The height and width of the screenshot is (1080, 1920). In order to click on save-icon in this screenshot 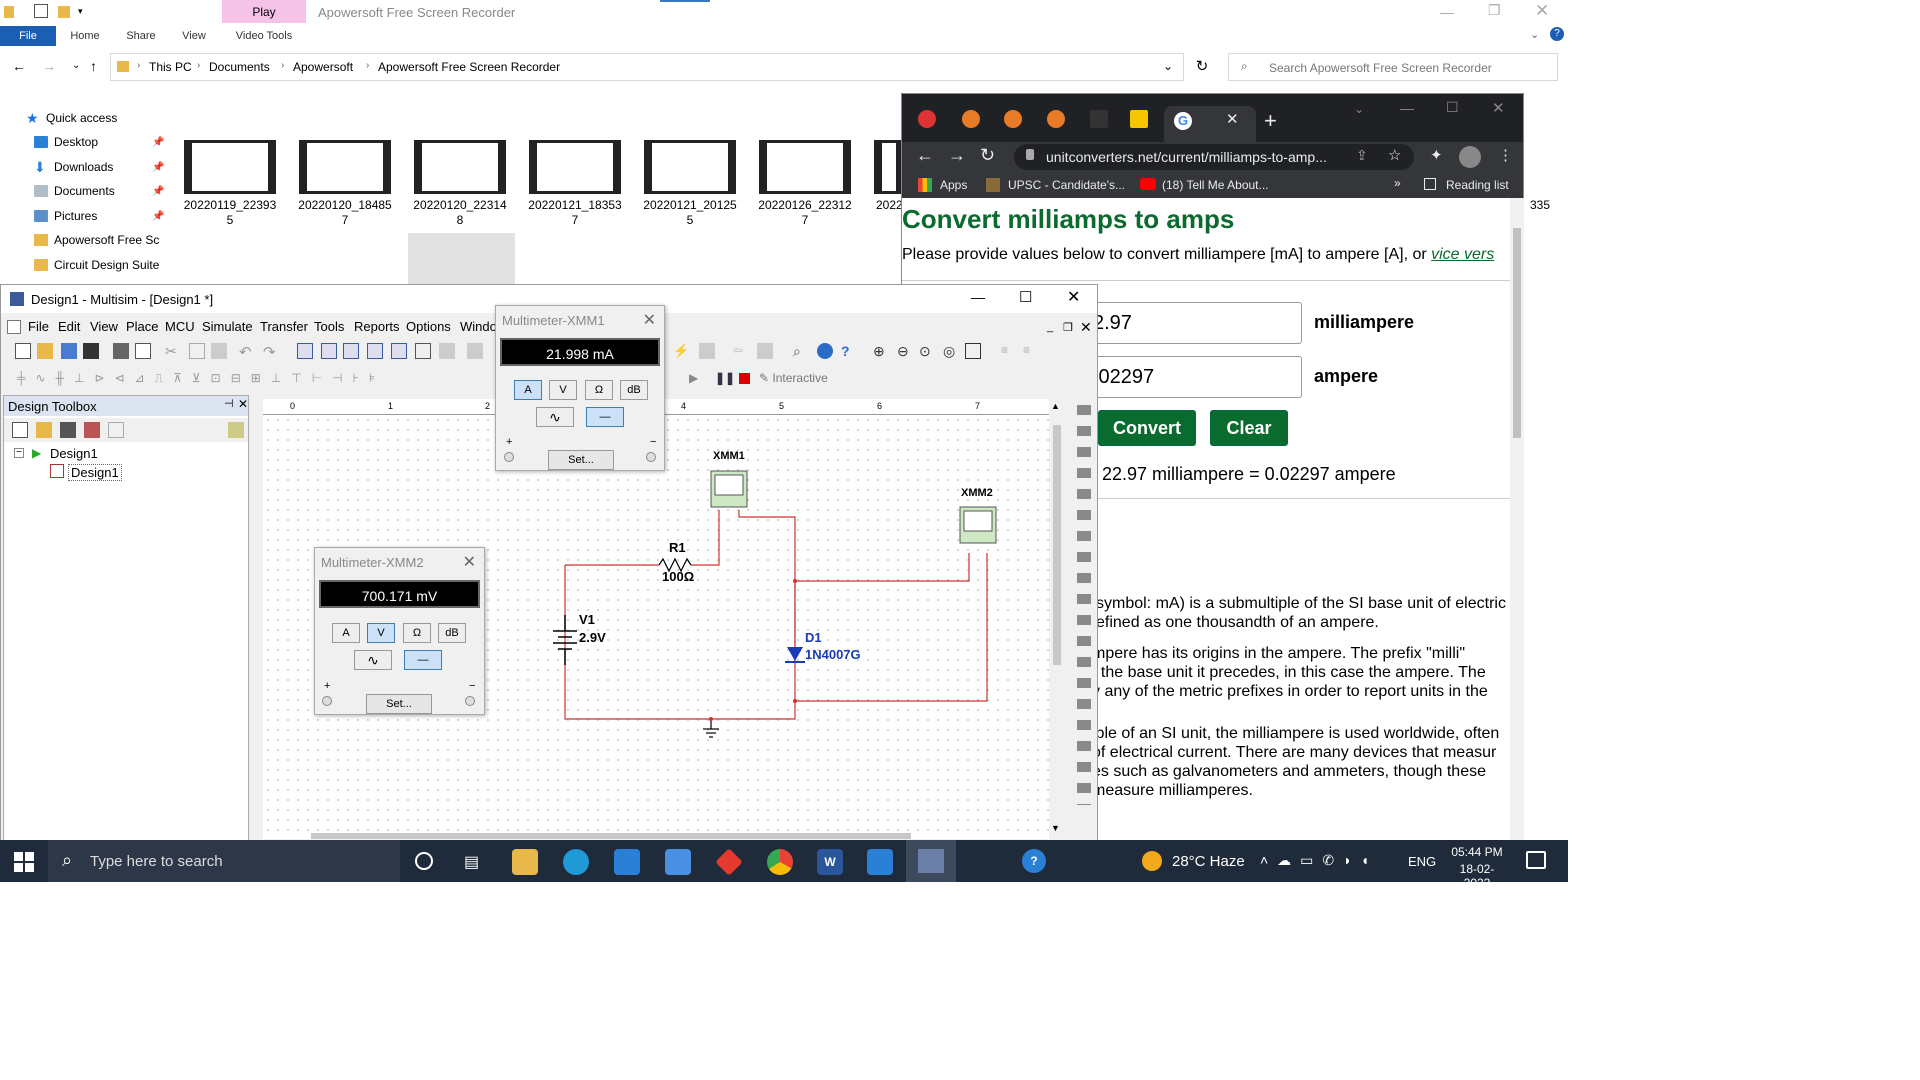, I will do `click(68, 430)`.